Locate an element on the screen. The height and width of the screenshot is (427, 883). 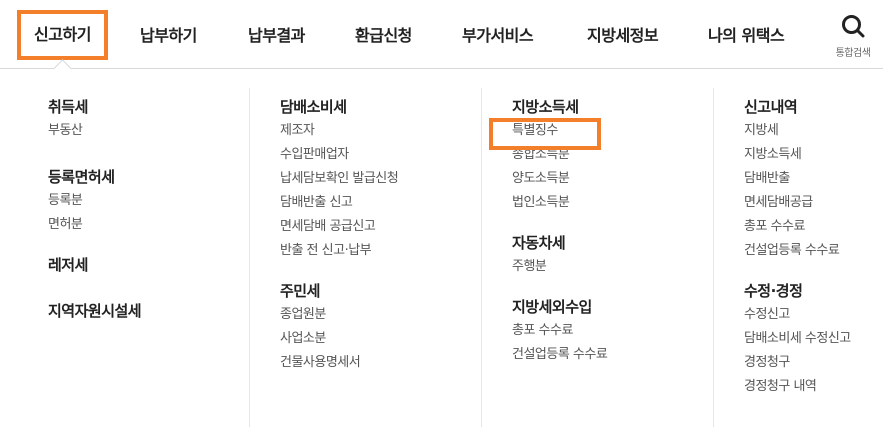
menu-link-tobacco-amended-return: 담배소비세 수정신고 is located at coordinates (813, 339).